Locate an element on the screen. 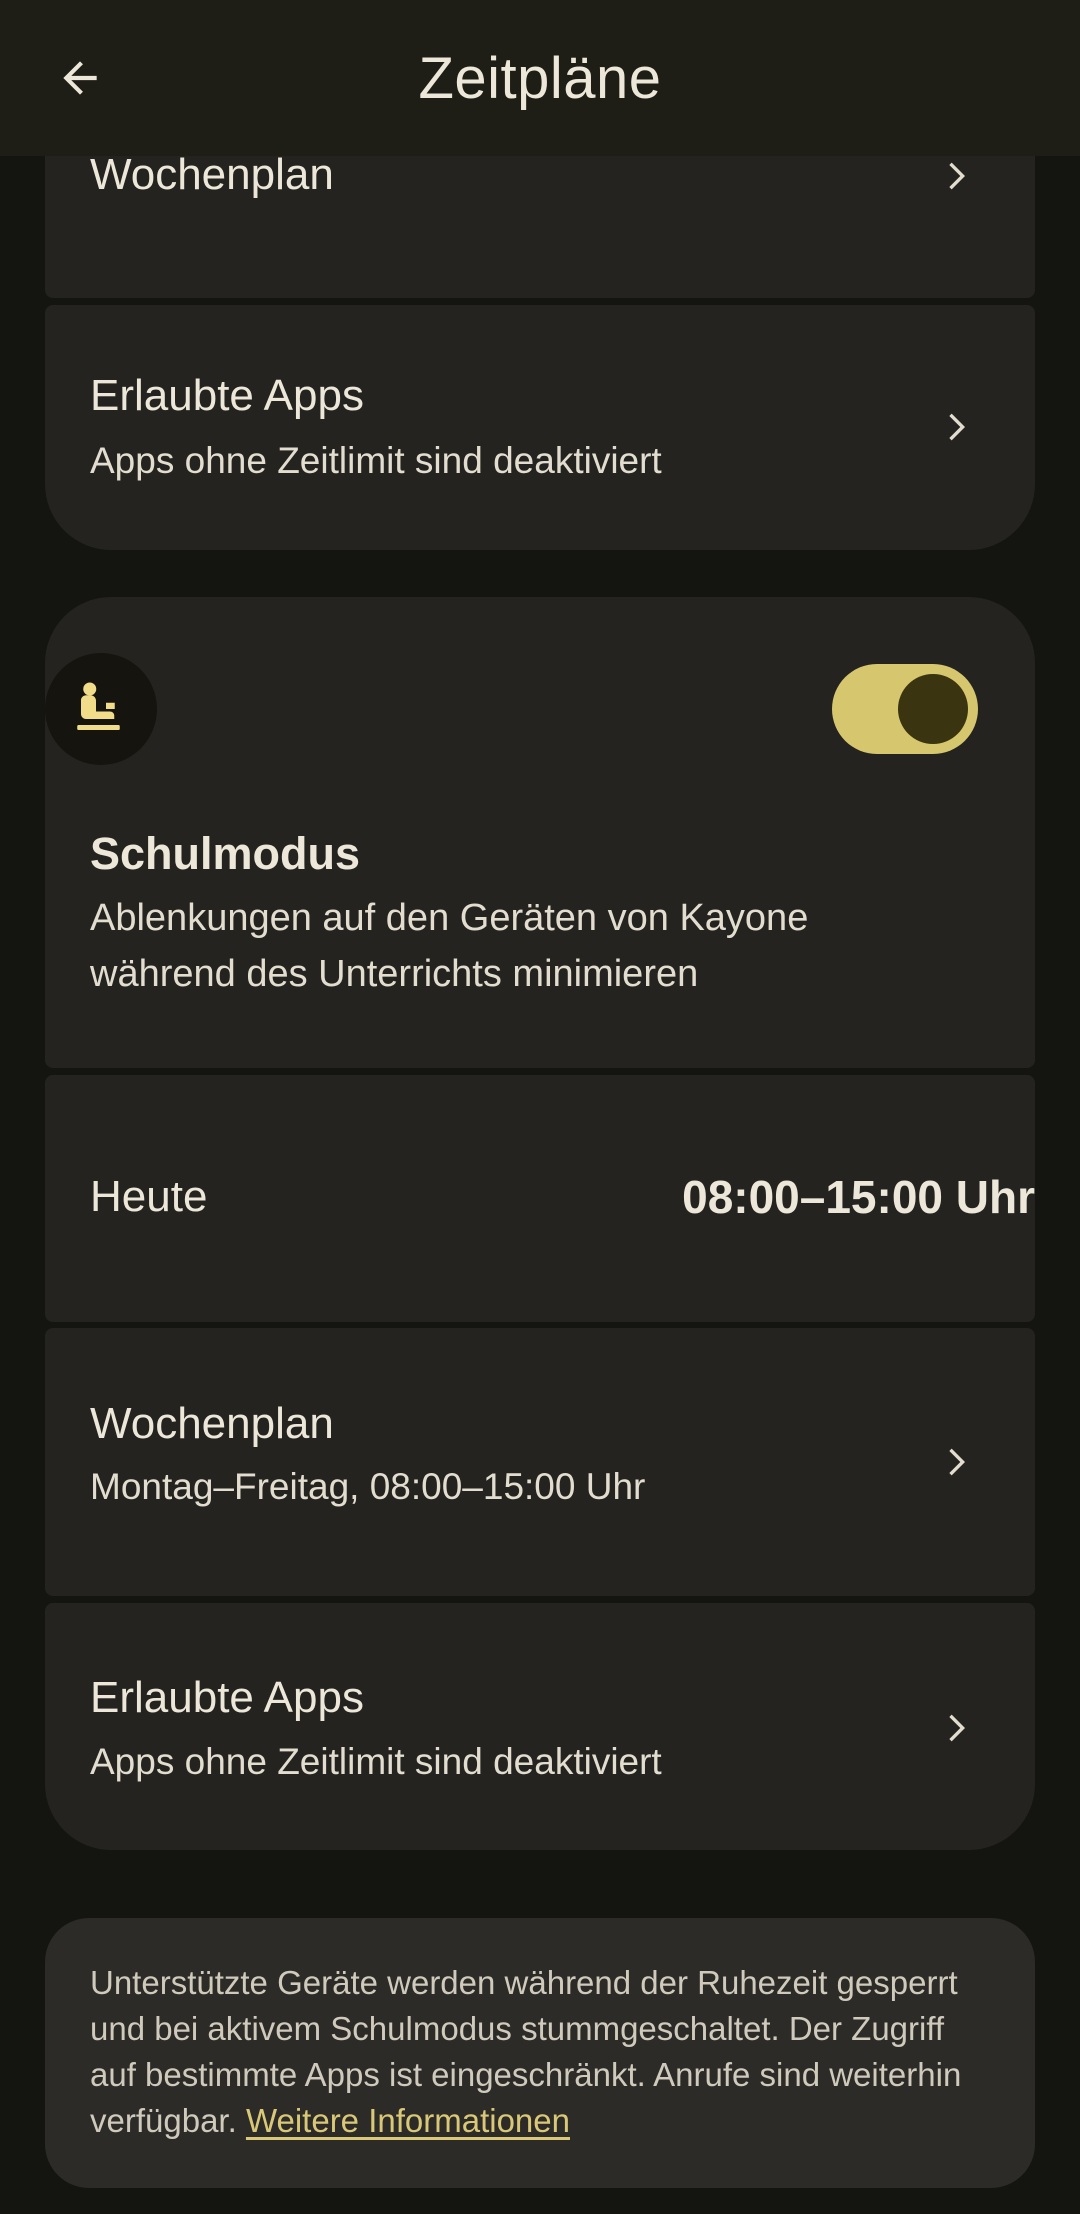 This screenshot has width=1080, height=2214. school-allowed-apps-subtitle: Apps ohne Zeitlimit sind deaktiviert is located at coordinates (376, 1761).